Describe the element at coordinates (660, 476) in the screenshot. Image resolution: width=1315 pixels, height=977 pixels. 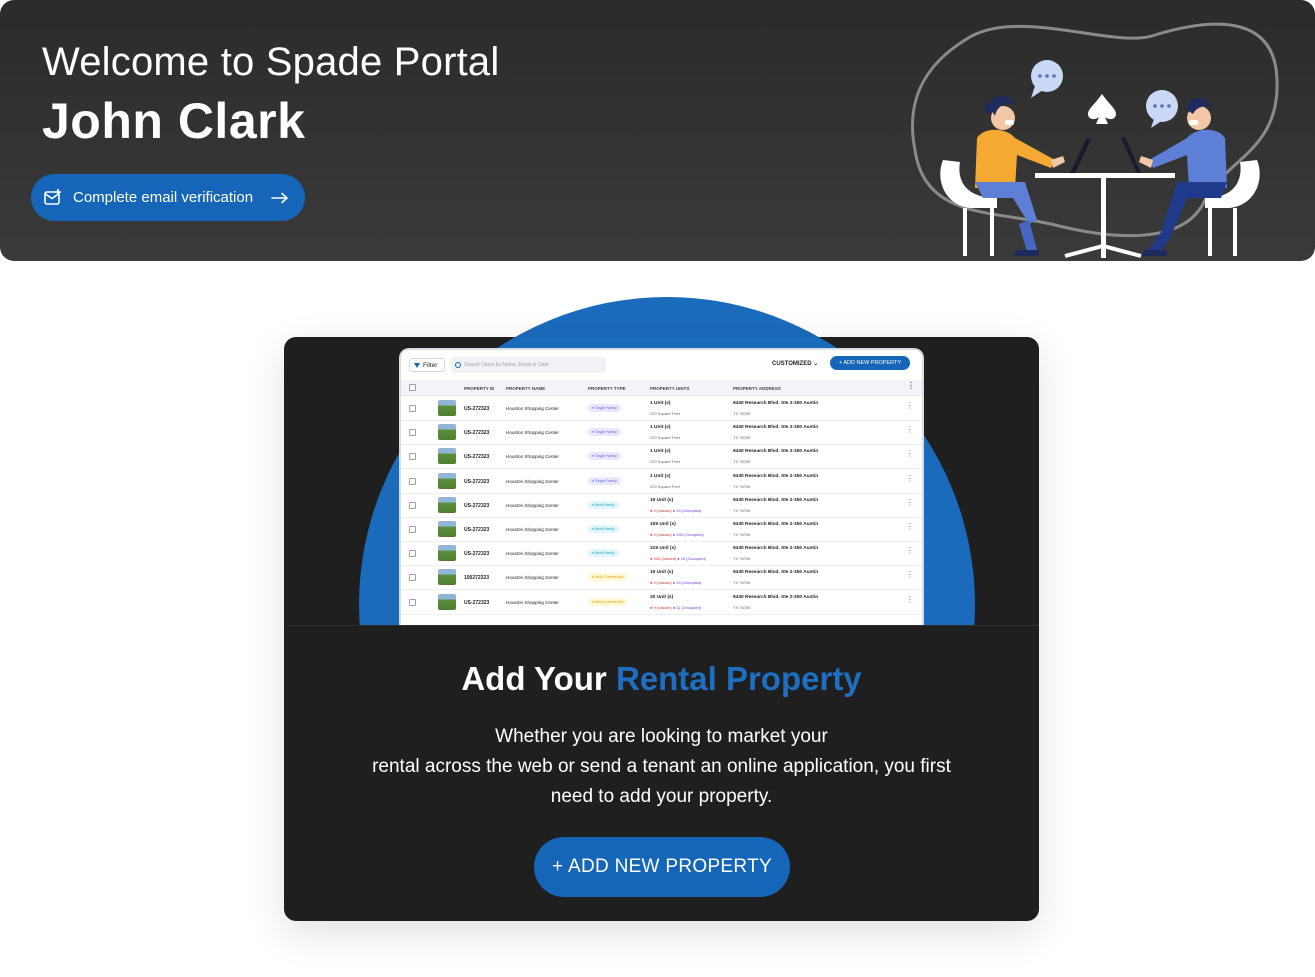
I see `property-units: 1 Unit (s)` at that location.